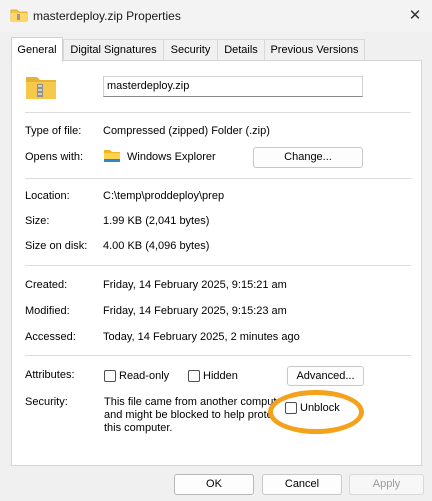 The height and width of the screenshot is (501, 432). Describe the element at coordinates (190, 50) in the screenshot. I see `tab-security: Security` at that location.